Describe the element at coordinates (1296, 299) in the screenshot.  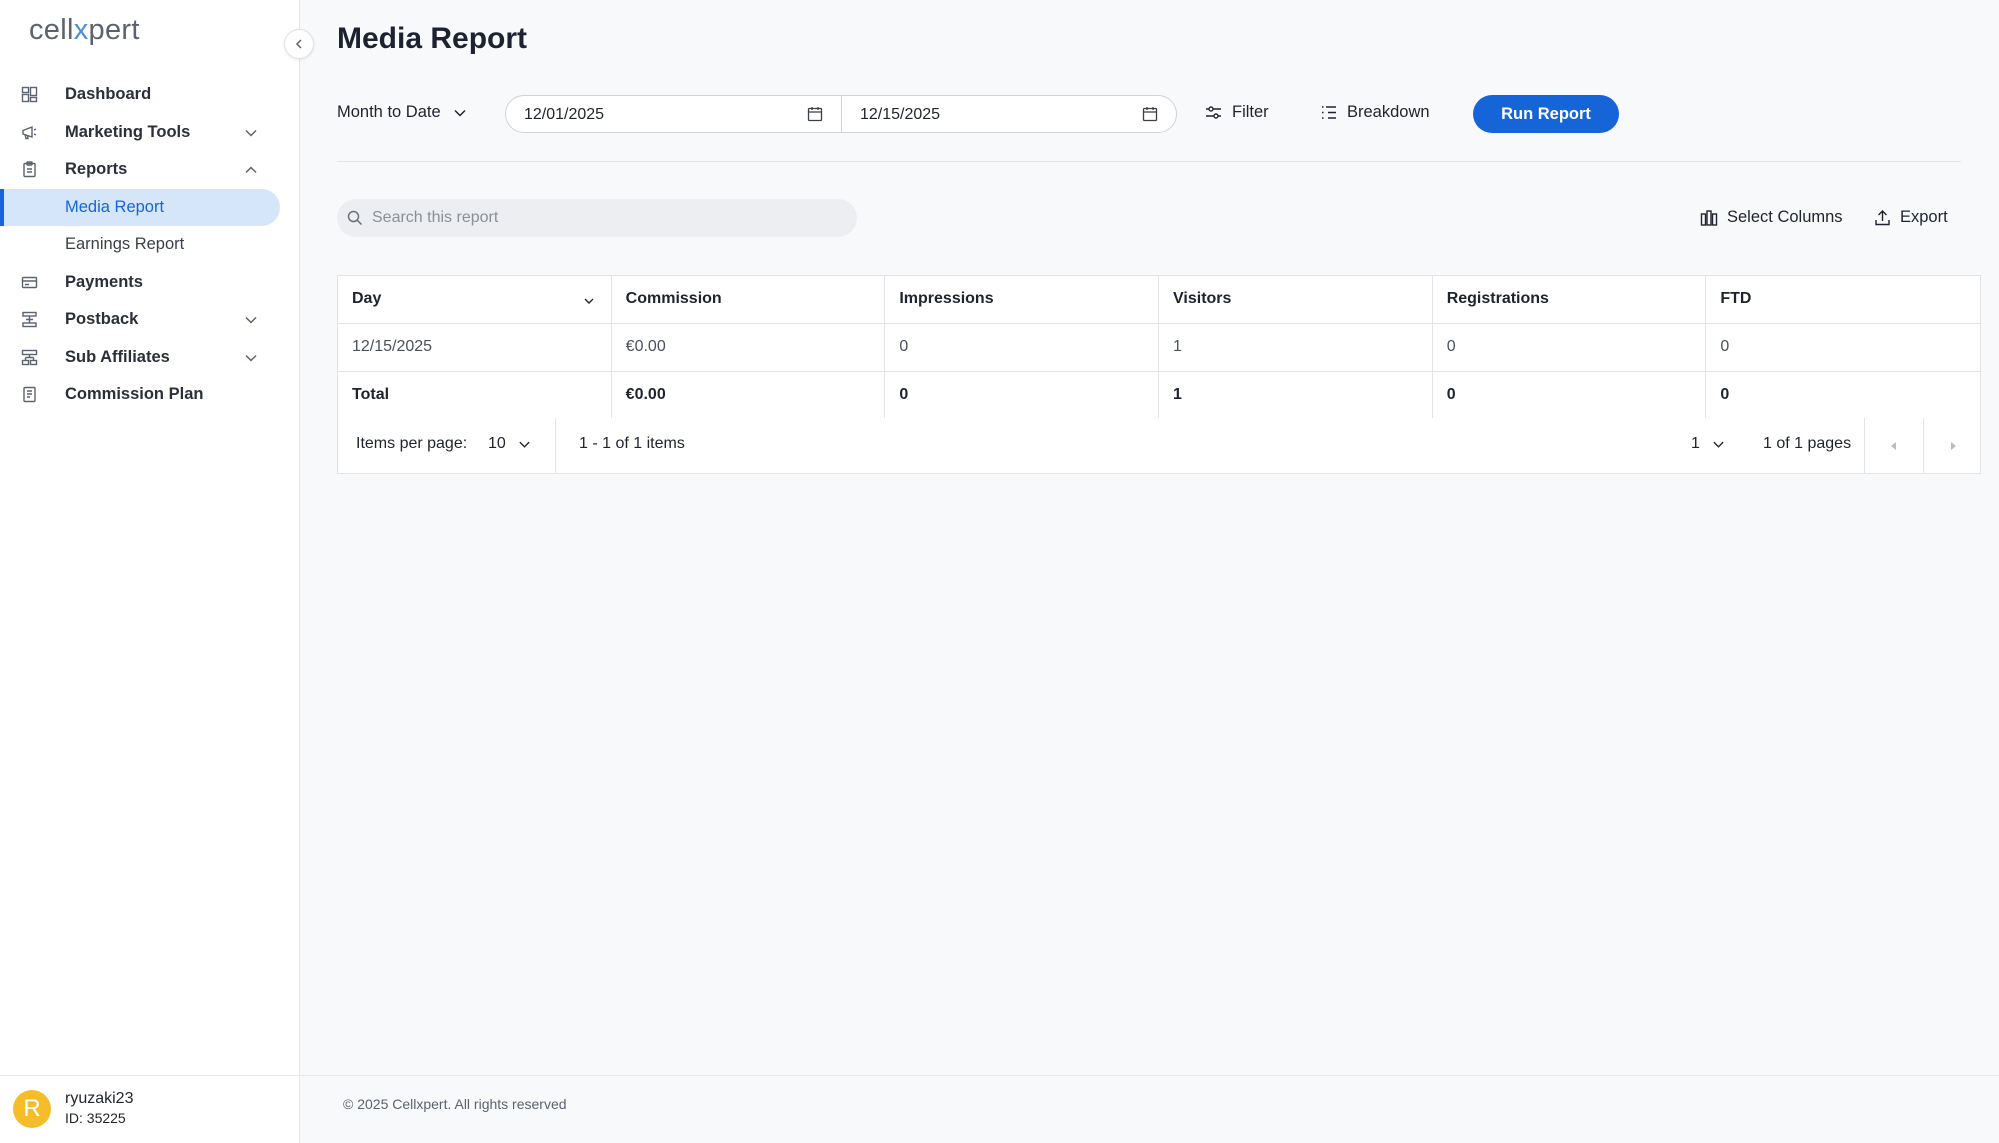
I see `column-header-visitors: Visitors` at that location.